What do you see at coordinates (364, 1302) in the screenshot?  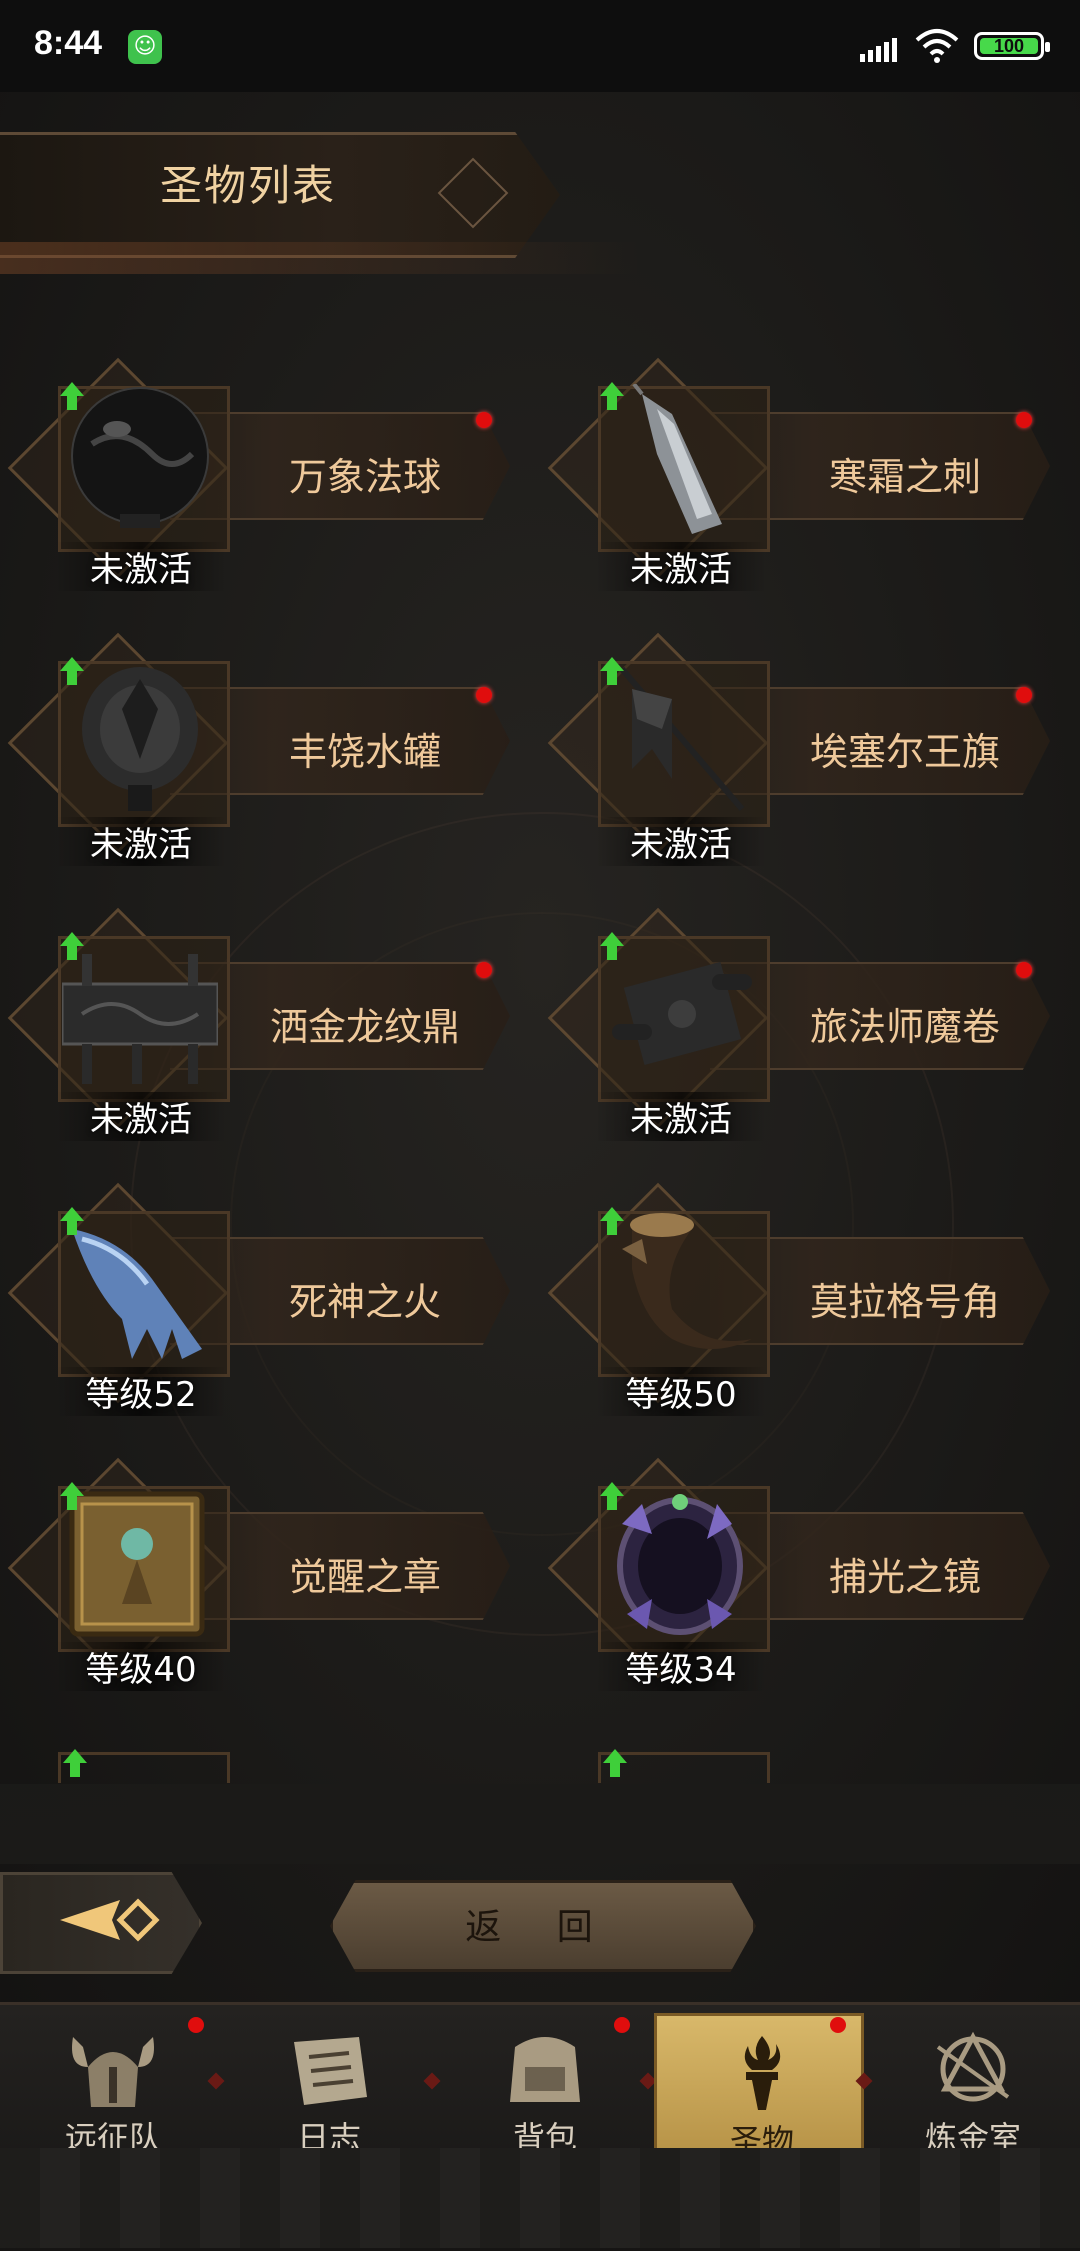 I see `relic-name: 死神之火` at bounding box center [364, 1302].